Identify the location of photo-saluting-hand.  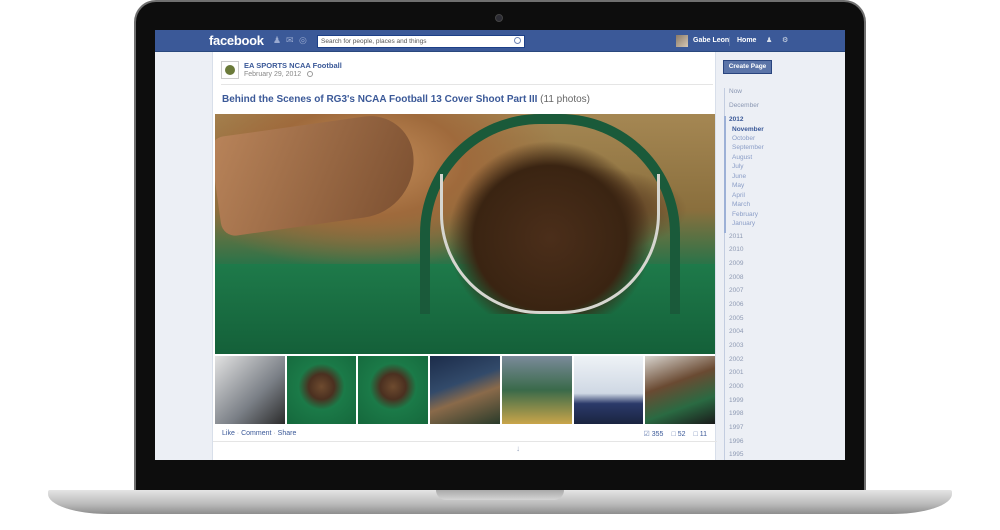
(318, 176).